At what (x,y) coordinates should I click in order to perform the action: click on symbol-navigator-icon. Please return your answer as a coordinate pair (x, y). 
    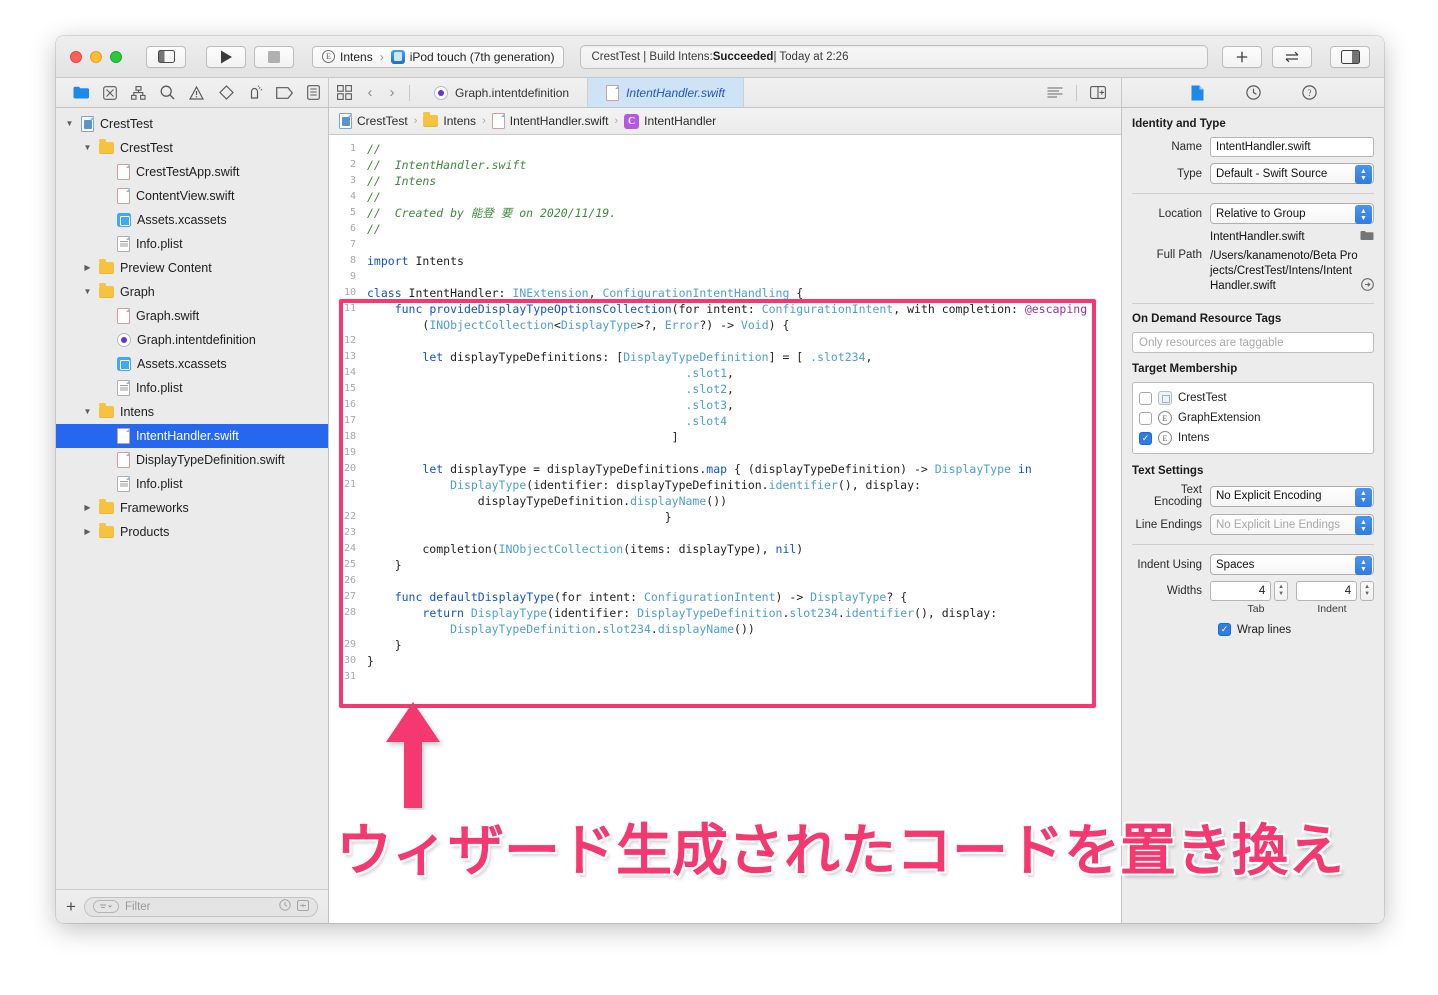
    Looking at the image, I should click on (138, 93).